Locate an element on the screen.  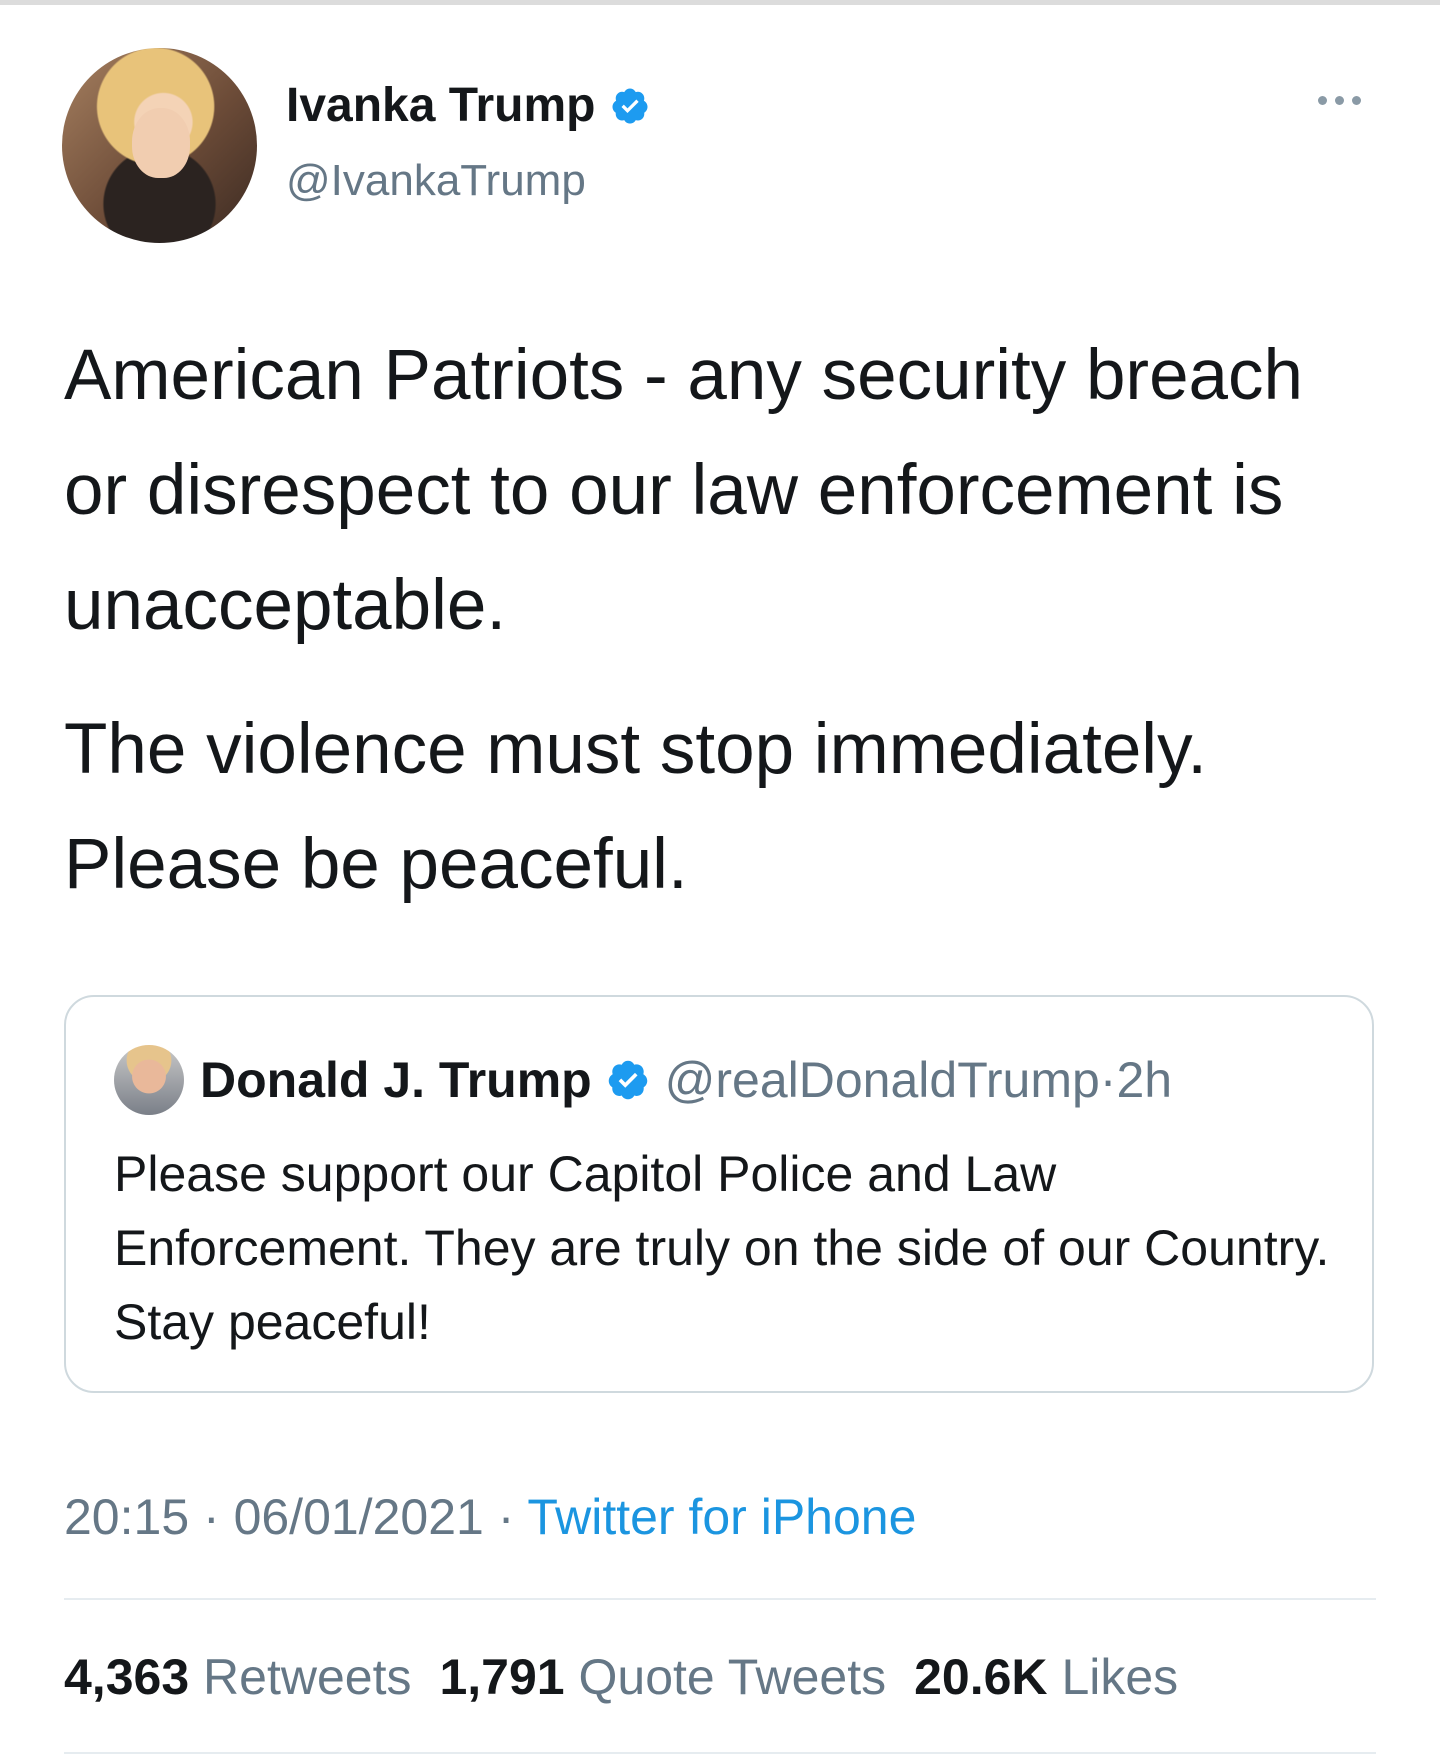
tweet-meta: 20:15 · 06/01/2021 · Twitter for iPhone is located at coordinates (490, 1517).